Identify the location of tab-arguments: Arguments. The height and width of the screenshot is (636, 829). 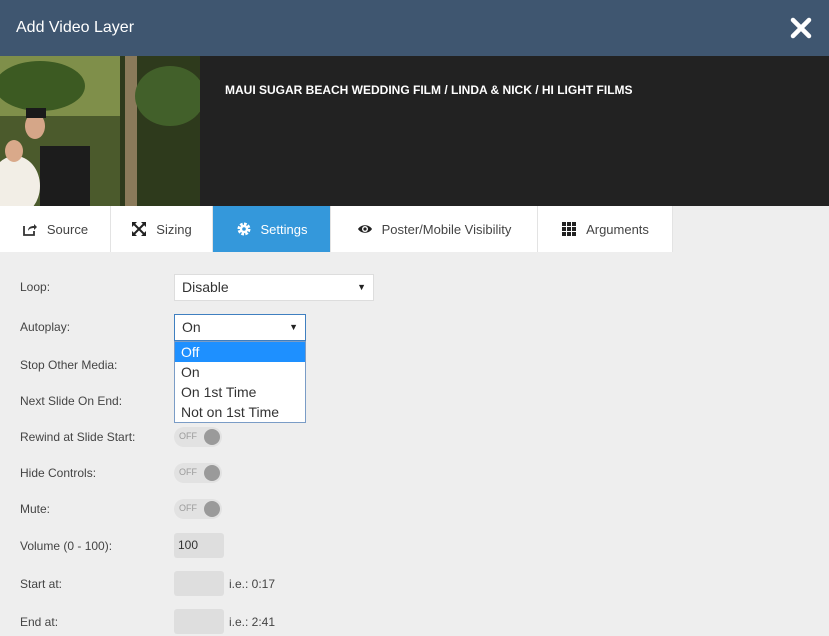
(605, 229).